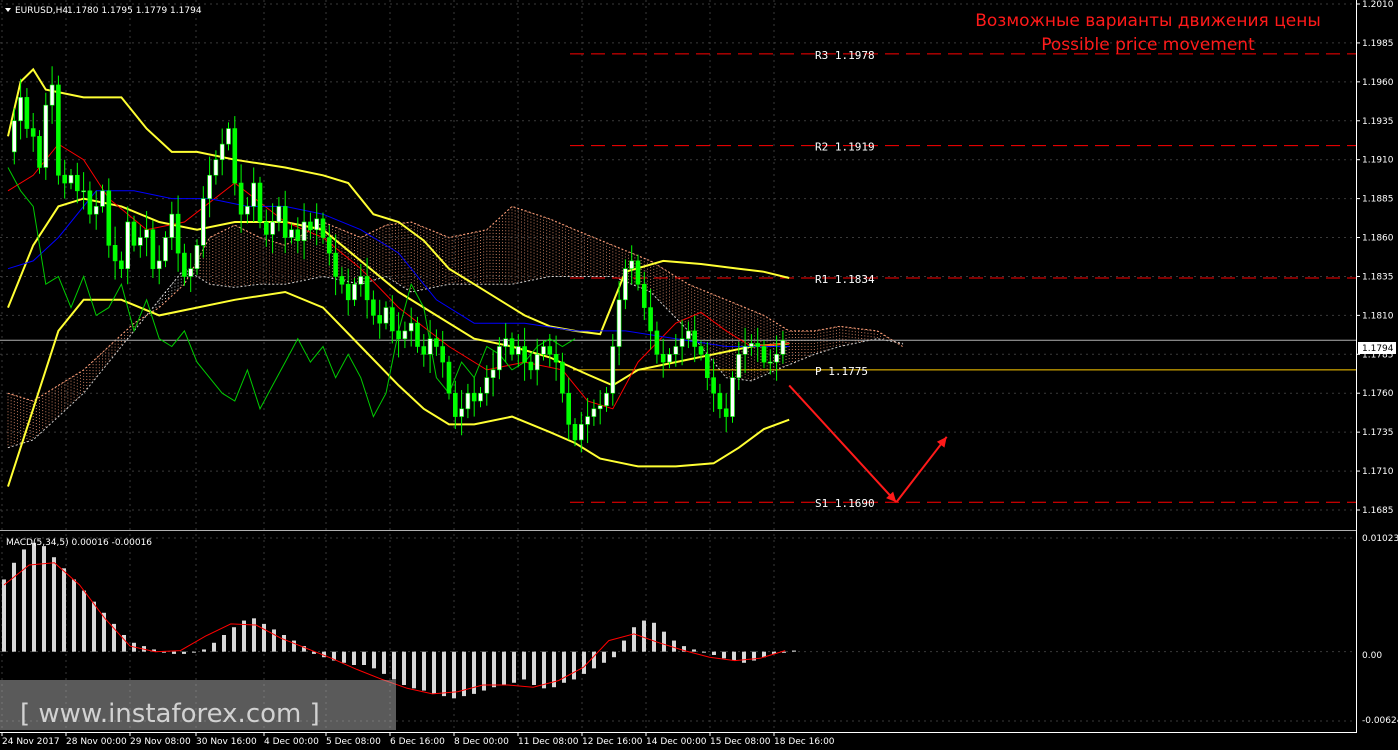  I want to click on time-tick-label: 12 Dec 16:00, so click(612, 742).